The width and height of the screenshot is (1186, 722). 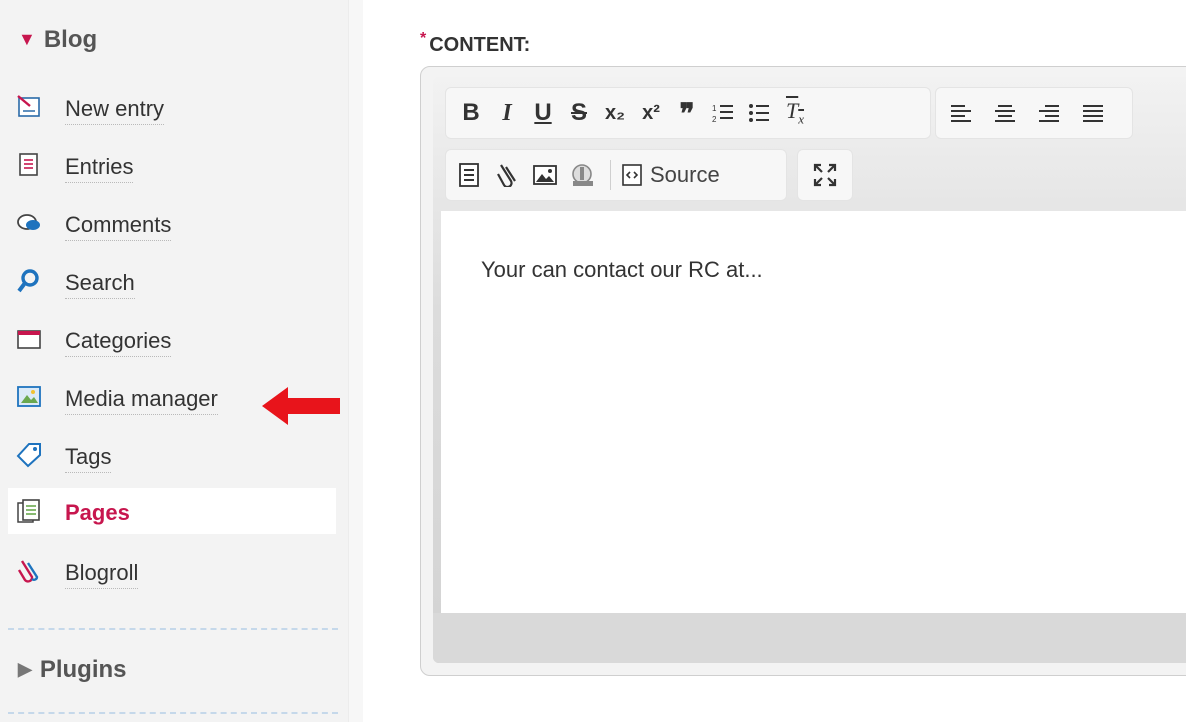 I want to click on remove-format-button: Tx, so click(x=795, y=113).